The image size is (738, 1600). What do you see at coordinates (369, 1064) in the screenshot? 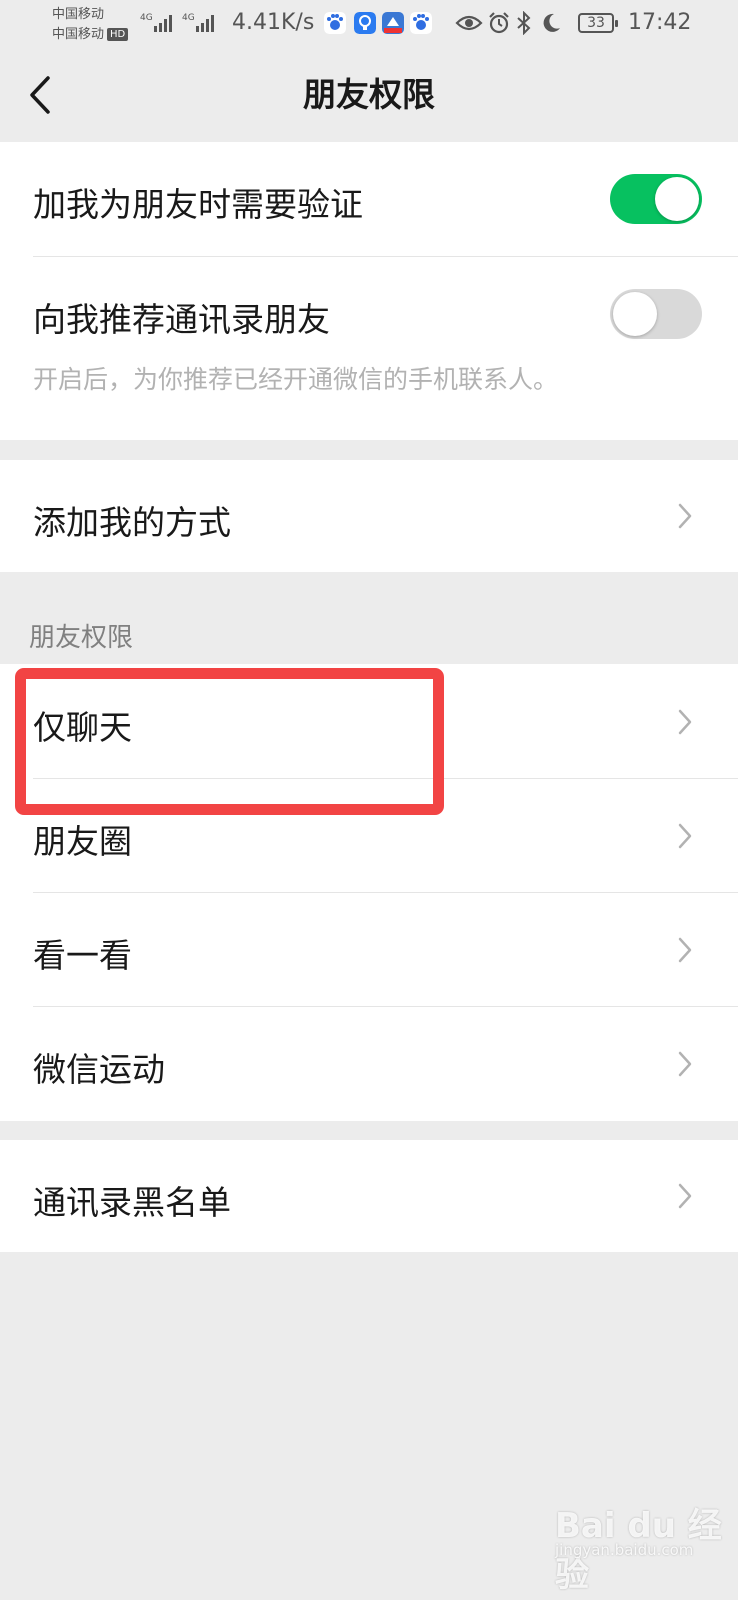
I see `permission-row-wechat-sports: 微信运动` at bounding box center [369, 1064].